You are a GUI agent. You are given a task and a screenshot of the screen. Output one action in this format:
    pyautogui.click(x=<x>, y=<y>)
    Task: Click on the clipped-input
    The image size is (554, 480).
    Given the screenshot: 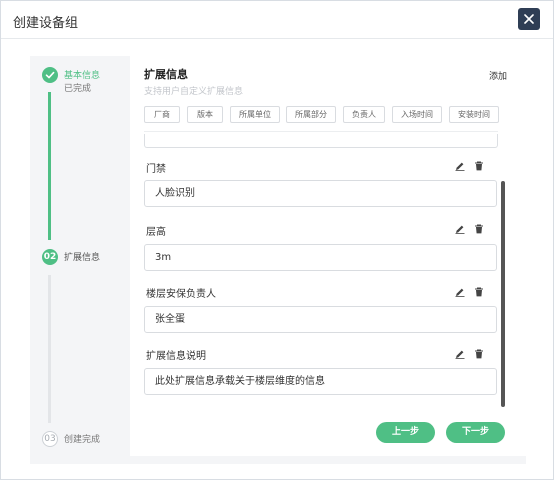 What is the action you would take?
    pyautogui.click(x=321, y=141)
    